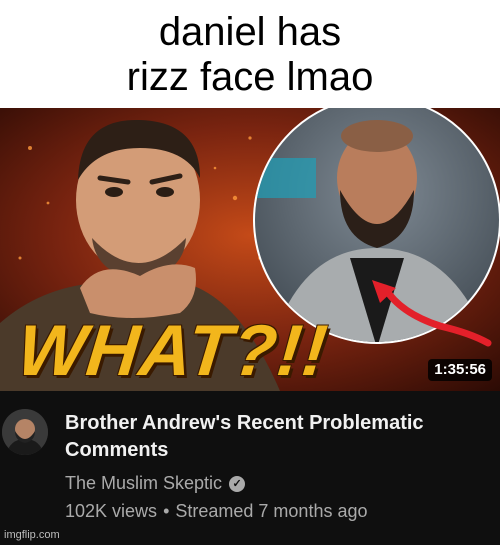 Image resolution: width=500 pixels, height=545 pixels. I want to click on caption-line-2: rizz face lmao, so click(250, 77).